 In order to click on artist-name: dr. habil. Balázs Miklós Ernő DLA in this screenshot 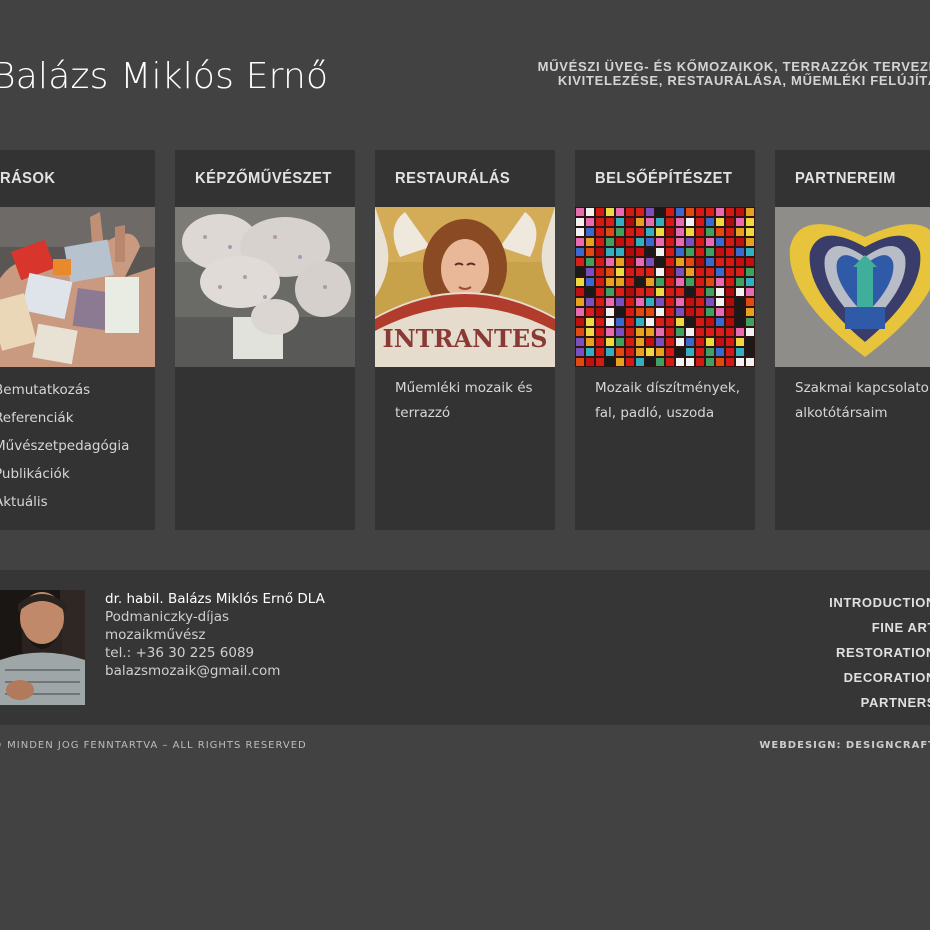, I will do `click(215, 599)`.